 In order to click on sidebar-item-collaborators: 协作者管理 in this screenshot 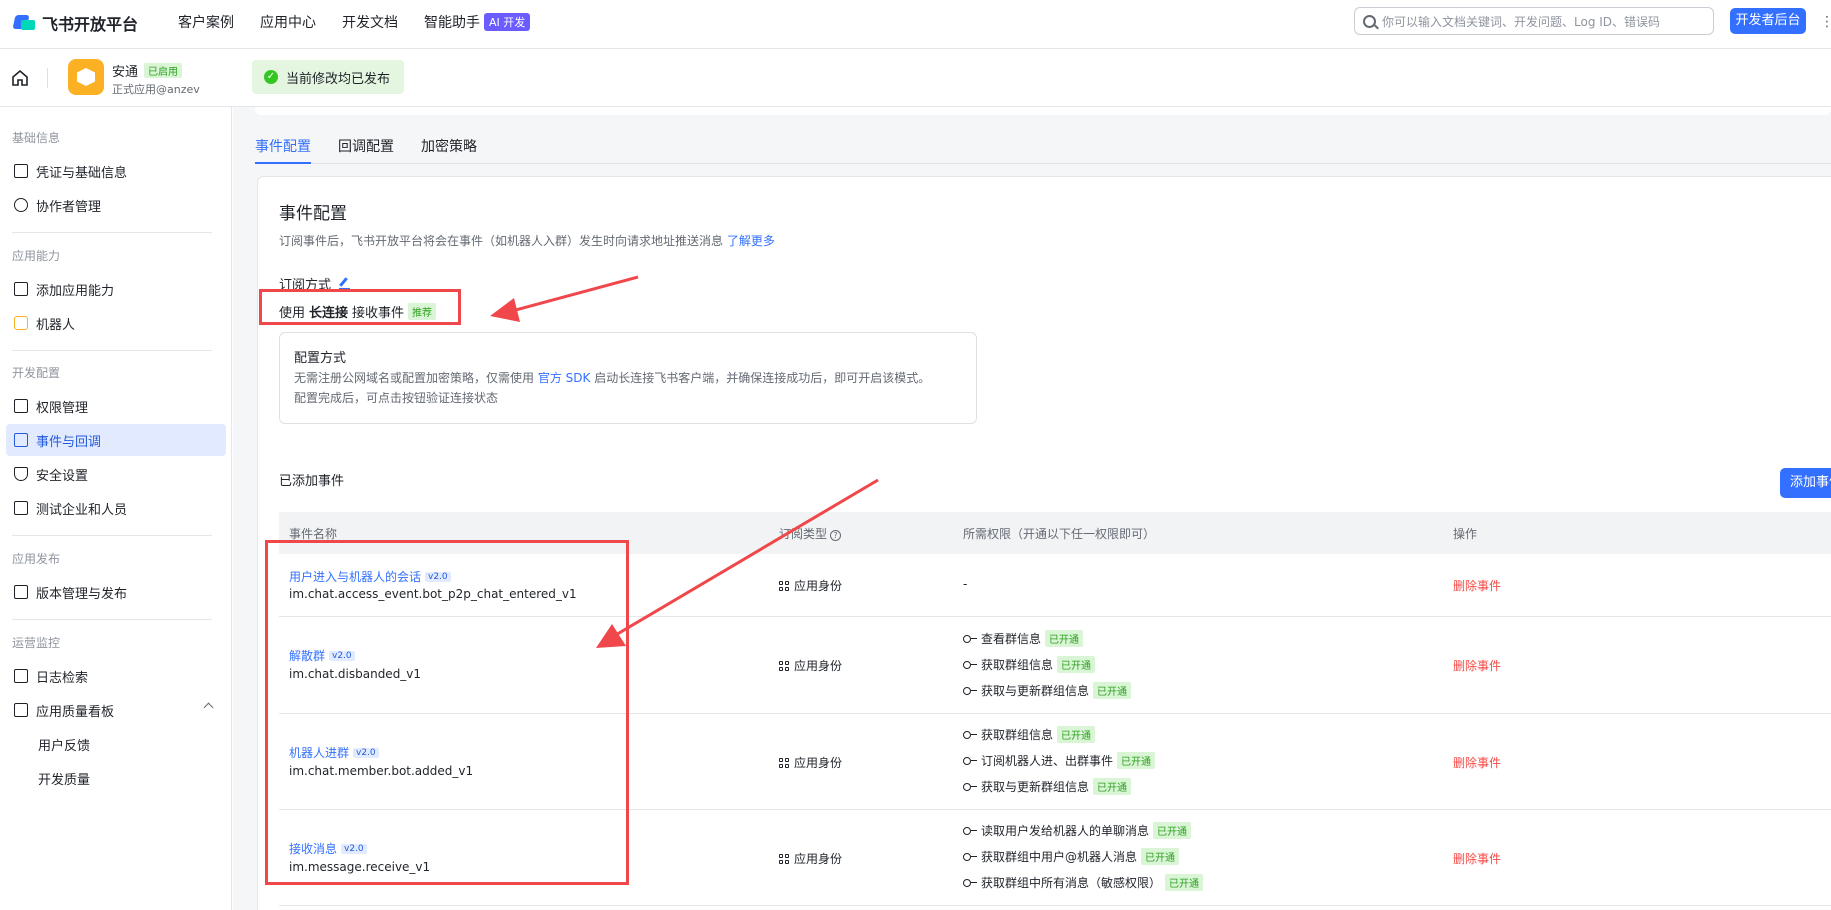, I will do `click(116, 205)`.